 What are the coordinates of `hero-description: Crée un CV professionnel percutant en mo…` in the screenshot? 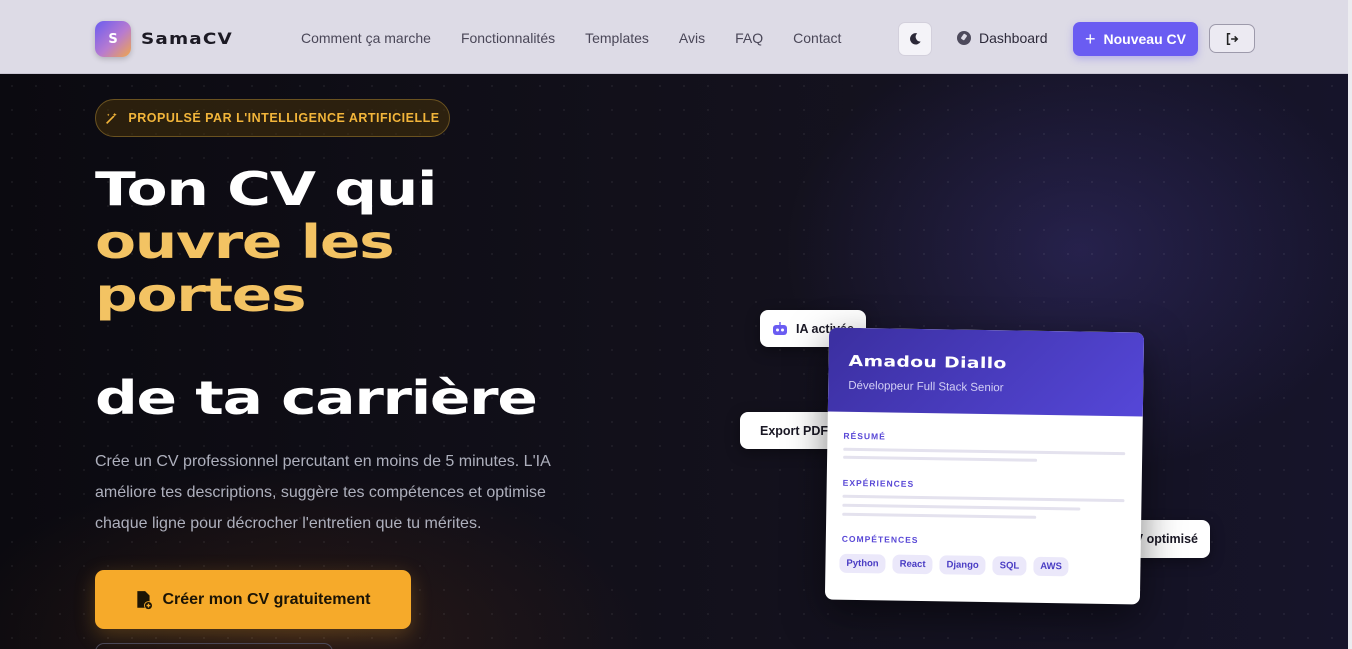 It's located at (322, 492).